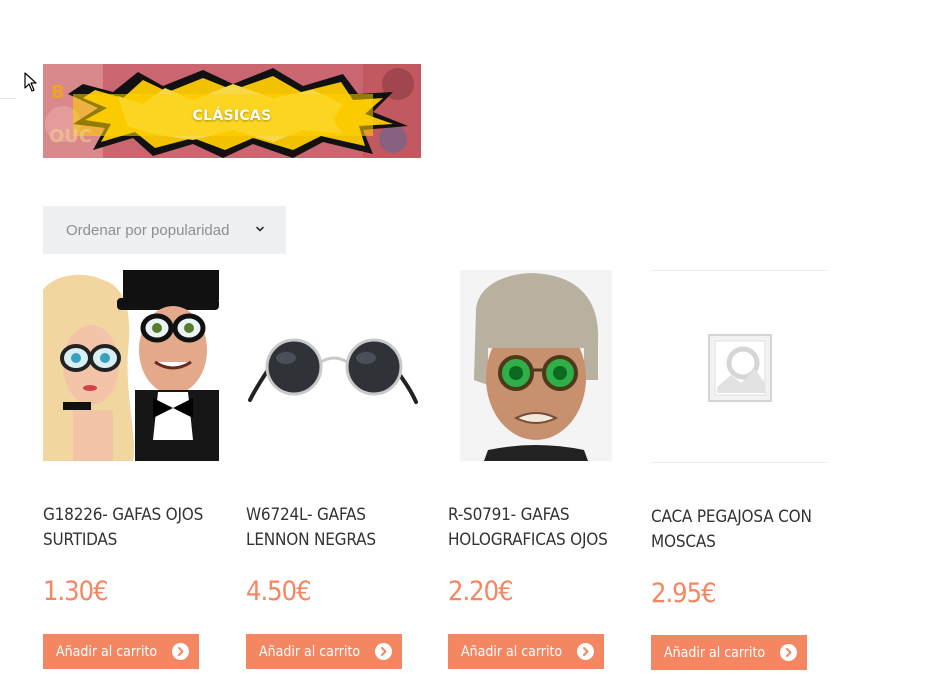 This screenshot has width=950, height=695. I want to click on product-title-line: HOLOGRAFICAS OJOS, so click(528, 540).